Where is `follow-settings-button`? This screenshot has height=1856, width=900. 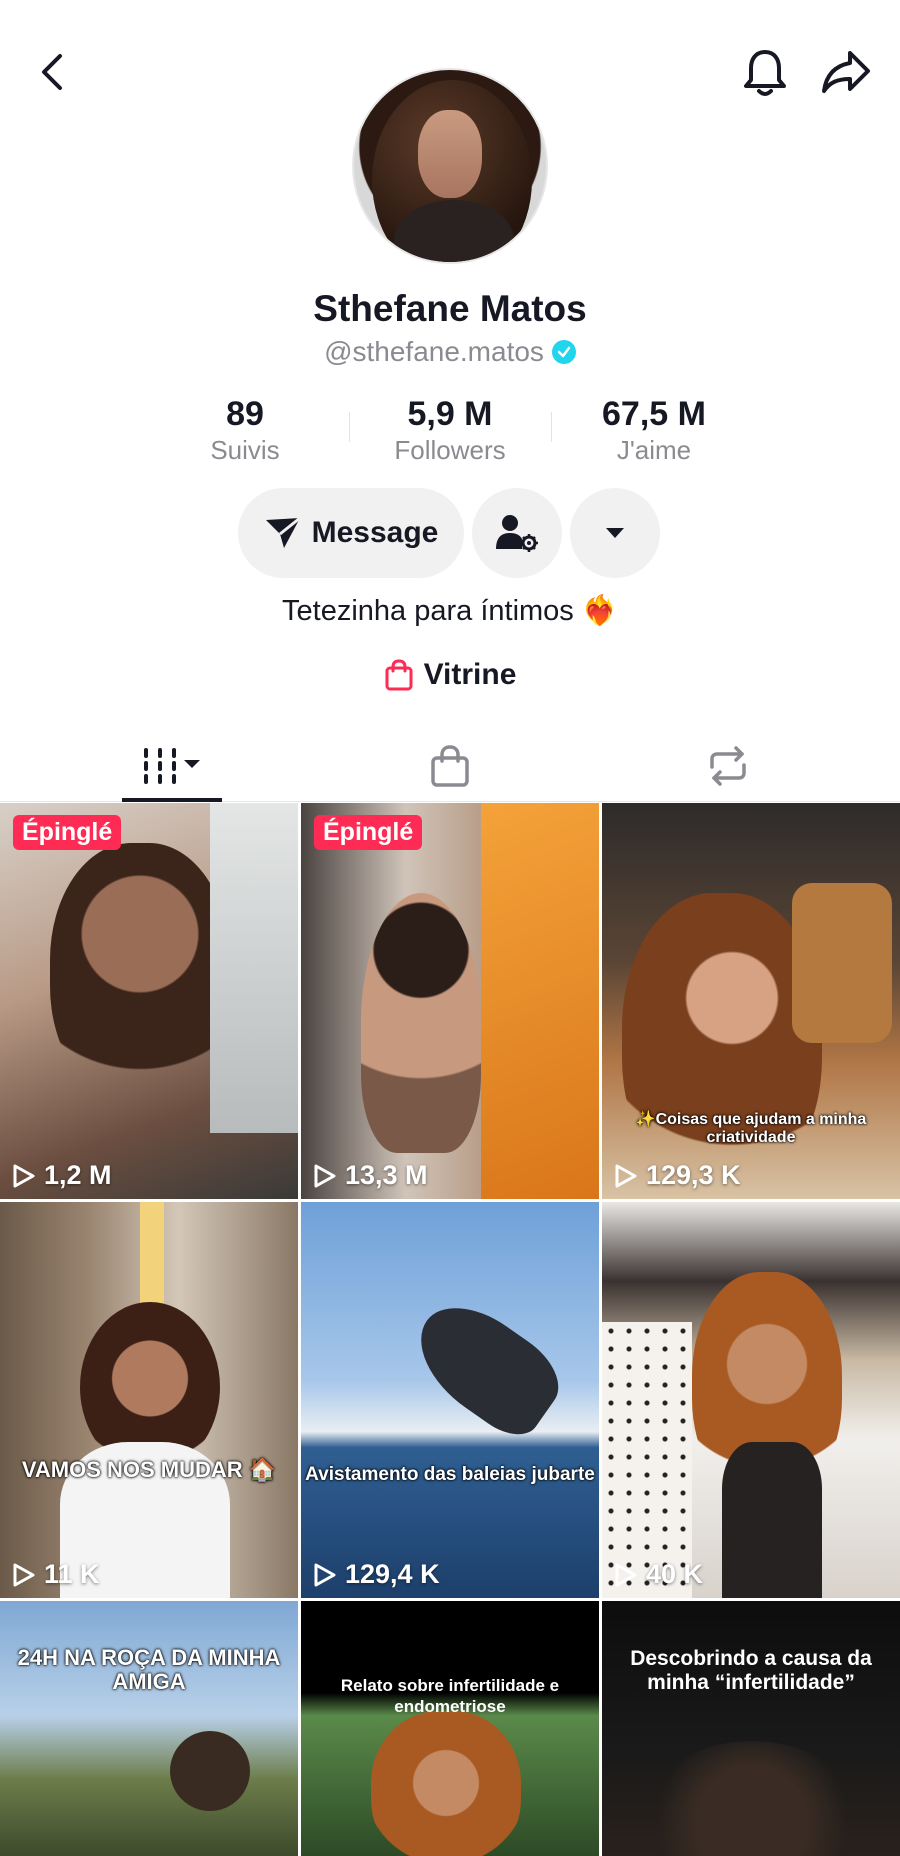
follow-settings-button is located at coordinates (517, 533).